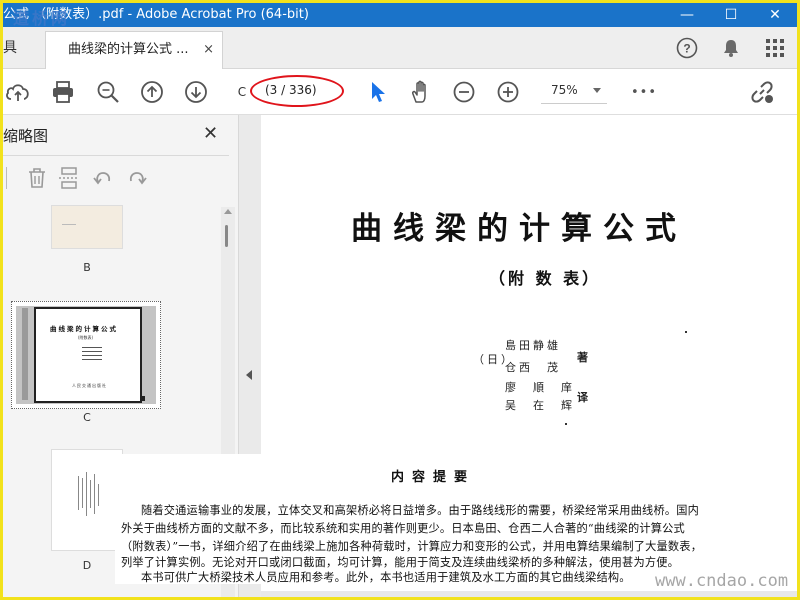 The width and height of the screenshot is (800, 600). I want to click on rotate-right-icon, so click(137, 178).